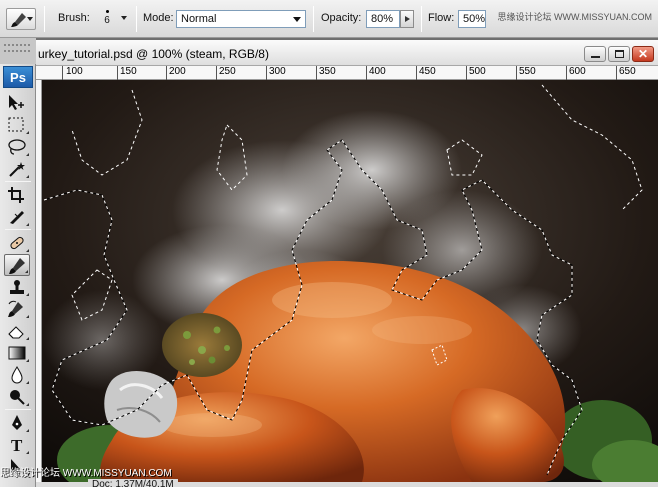  I want to click on pen-tool, so click(17, 423).